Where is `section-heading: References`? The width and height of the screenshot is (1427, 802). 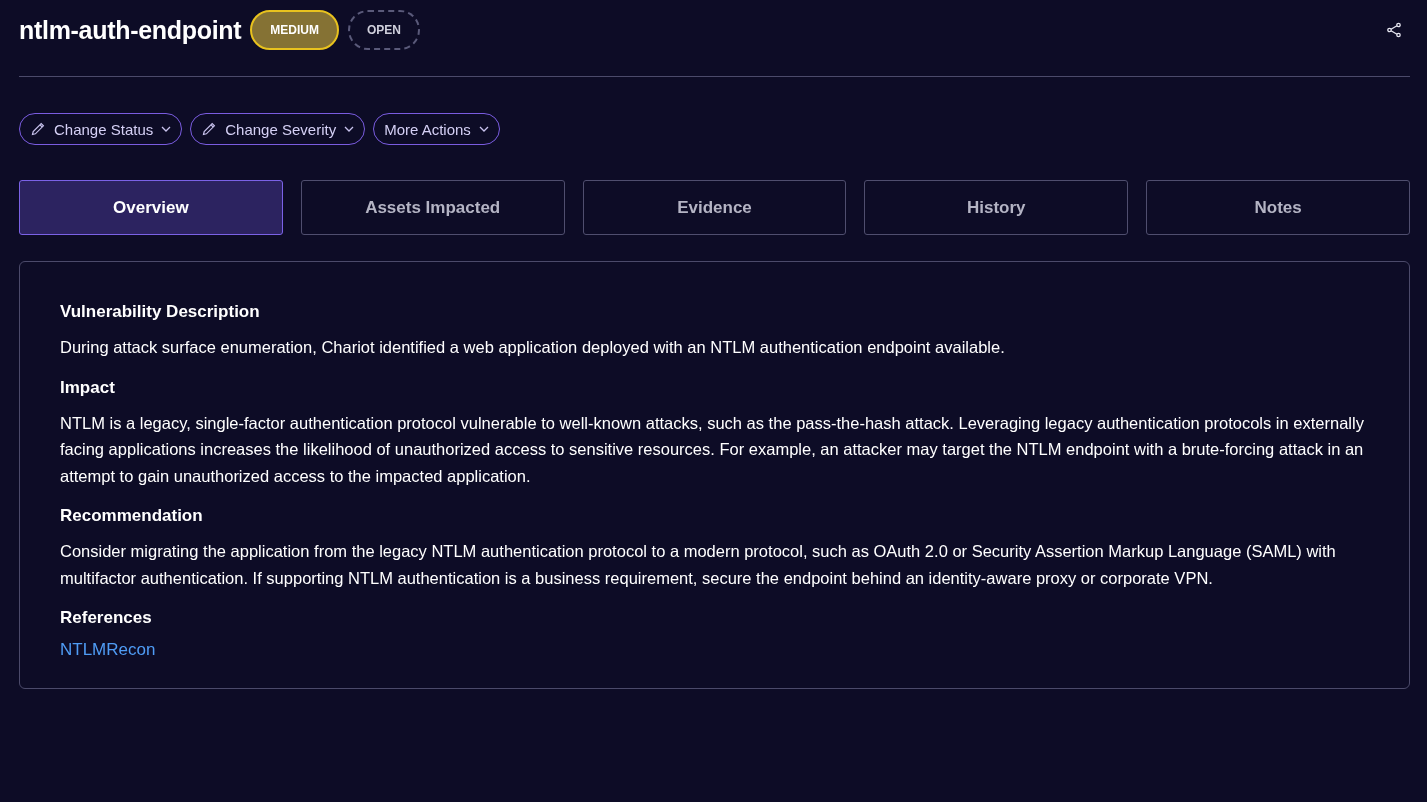
section-heading: References is located at coordinates (106, 618).